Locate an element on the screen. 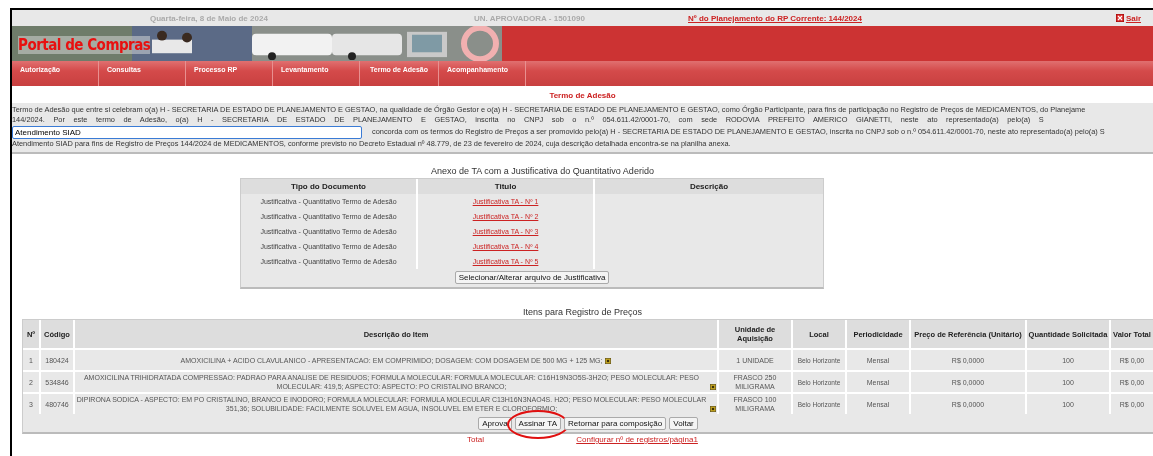 This screenshot has height=456, width=1153. action-button: Assinar TA is located at coordinates (537, 423).